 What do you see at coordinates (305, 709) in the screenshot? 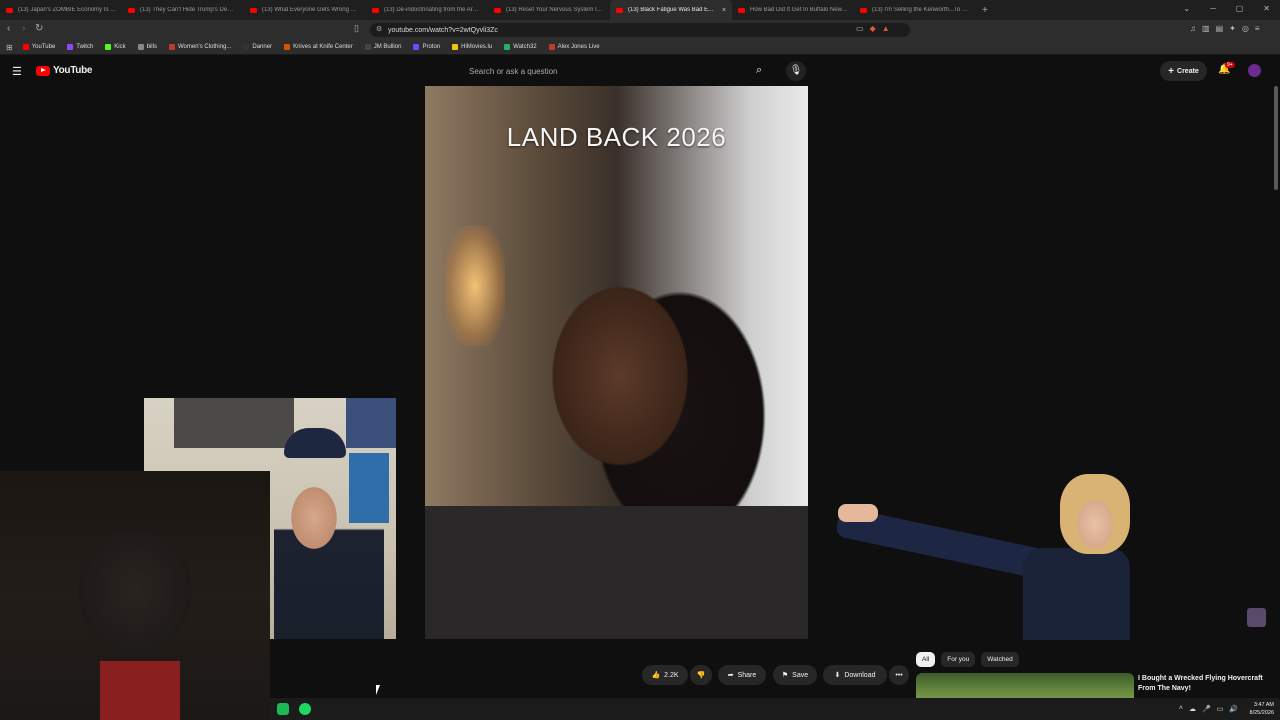
I see `spotify-icon` at bounding box center [305, 709].